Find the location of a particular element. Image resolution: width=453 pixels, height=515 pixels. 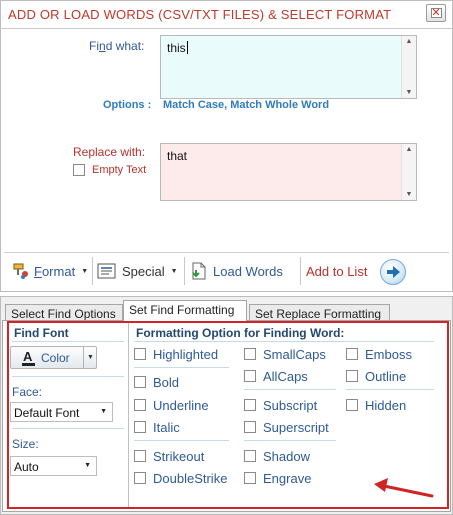

find-label-accesskey: n is located at coordinates (102, 46).